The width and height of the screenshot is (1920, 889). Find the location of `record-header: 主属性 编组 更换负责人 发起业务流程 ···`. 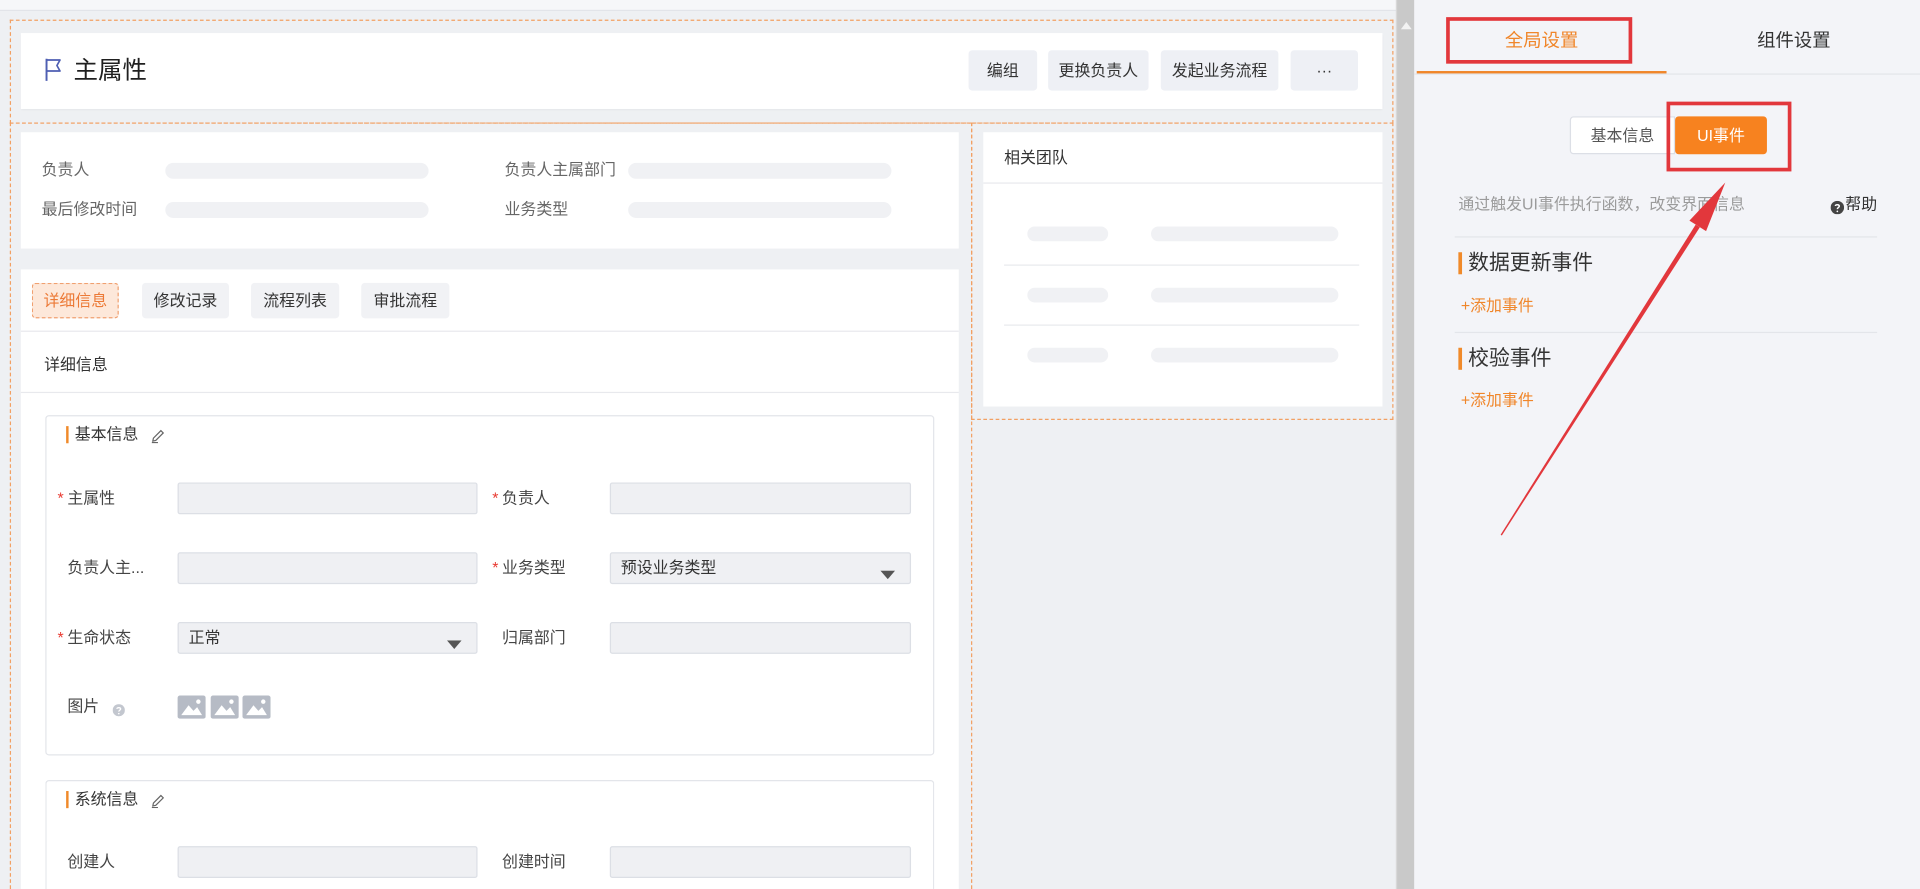

record-header: 主属性 编组 更换负责人 发起业务流程 ··· is located at coordinates (701, 71).